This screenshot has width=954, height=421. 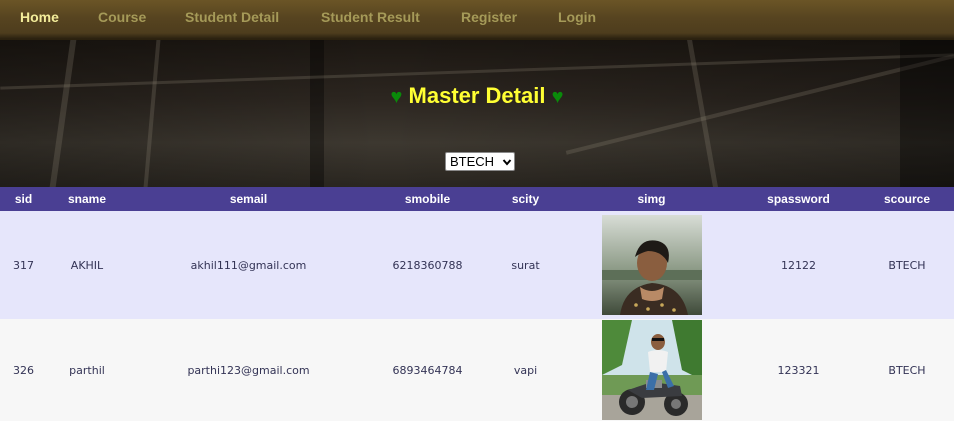 I want to click on nav-login-link: Login, so click(x=577, y=17).